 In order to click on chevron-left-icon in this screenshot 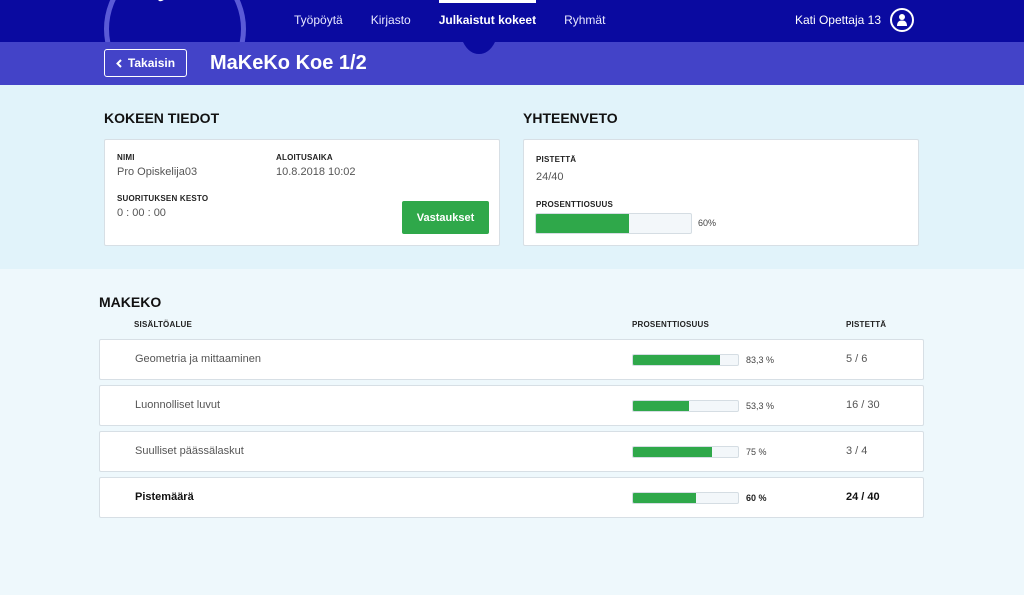, I will do `click(119, 63)`.